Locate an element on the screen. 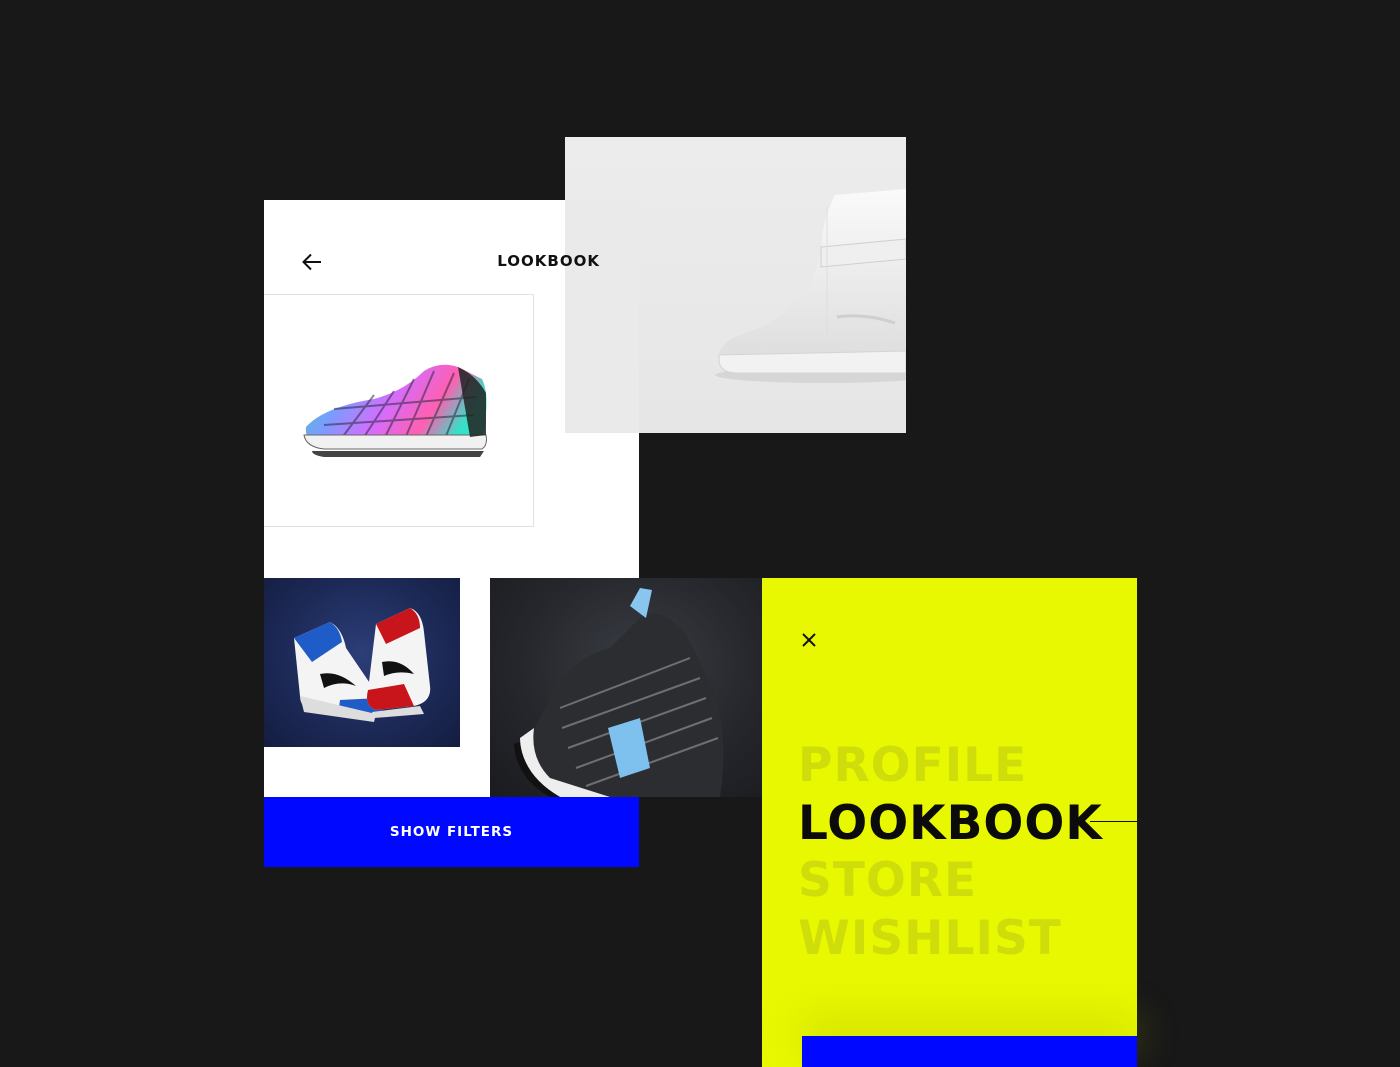 The image size is (1400, 1067). menu-item-lookbook: LOOKBOOK is located at coordinates (963, 824).